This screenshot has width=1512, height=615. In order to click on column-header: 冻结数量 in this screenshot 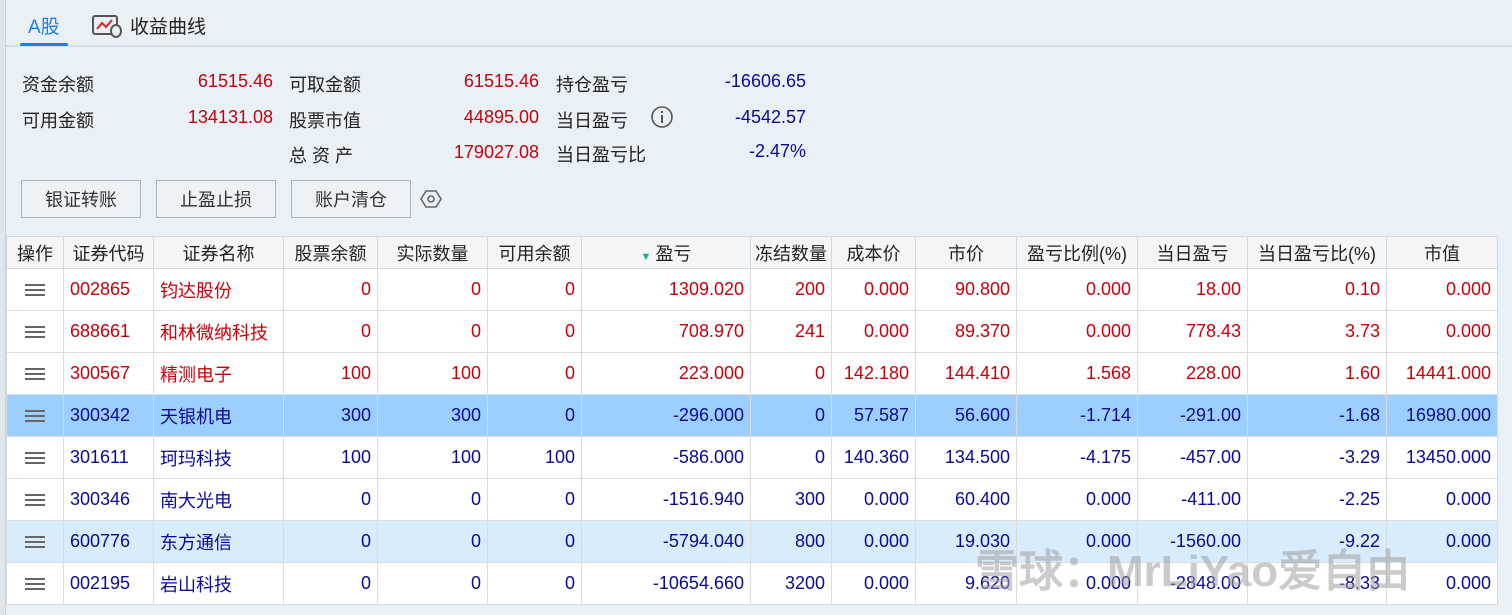, I will do `click(791, 252)`.